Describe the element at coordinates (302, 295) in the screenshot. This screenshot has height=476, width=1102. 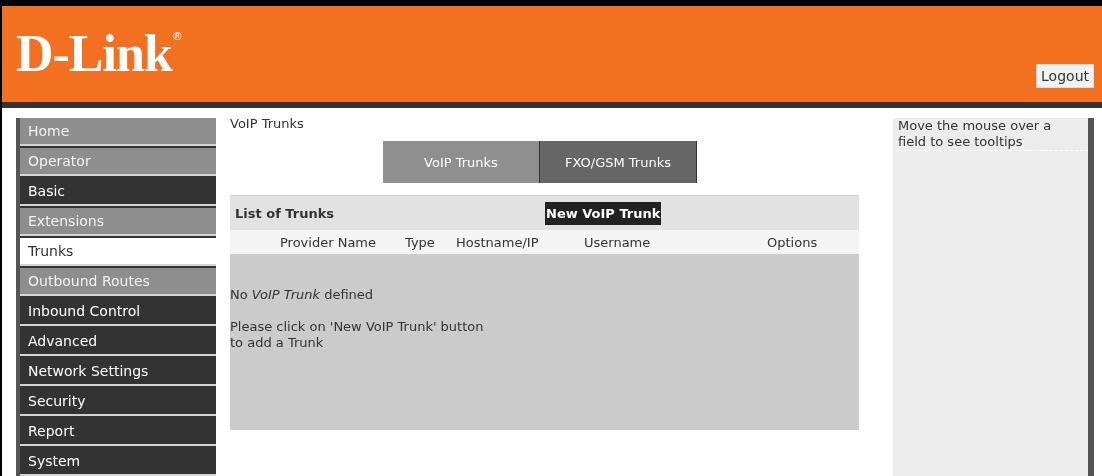
I see `empty-message: No VoIP Trunk defined` at that location.